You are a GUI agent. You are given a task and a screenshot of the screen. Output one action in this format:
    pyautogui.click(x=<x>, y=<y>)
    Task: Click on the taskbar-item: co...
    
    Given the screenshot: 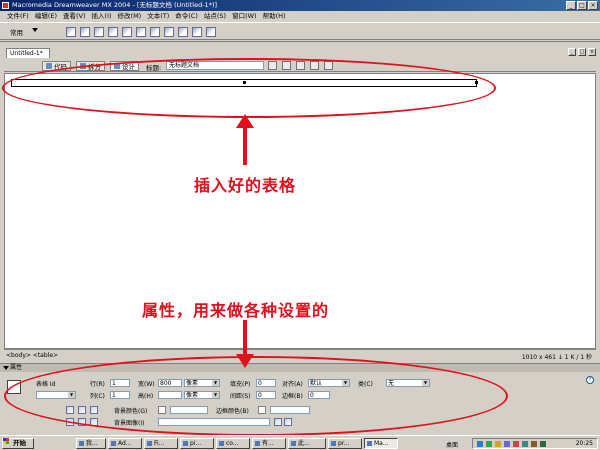 What is the action you would take?
    pyautogui.click(x=233, y=443)
    